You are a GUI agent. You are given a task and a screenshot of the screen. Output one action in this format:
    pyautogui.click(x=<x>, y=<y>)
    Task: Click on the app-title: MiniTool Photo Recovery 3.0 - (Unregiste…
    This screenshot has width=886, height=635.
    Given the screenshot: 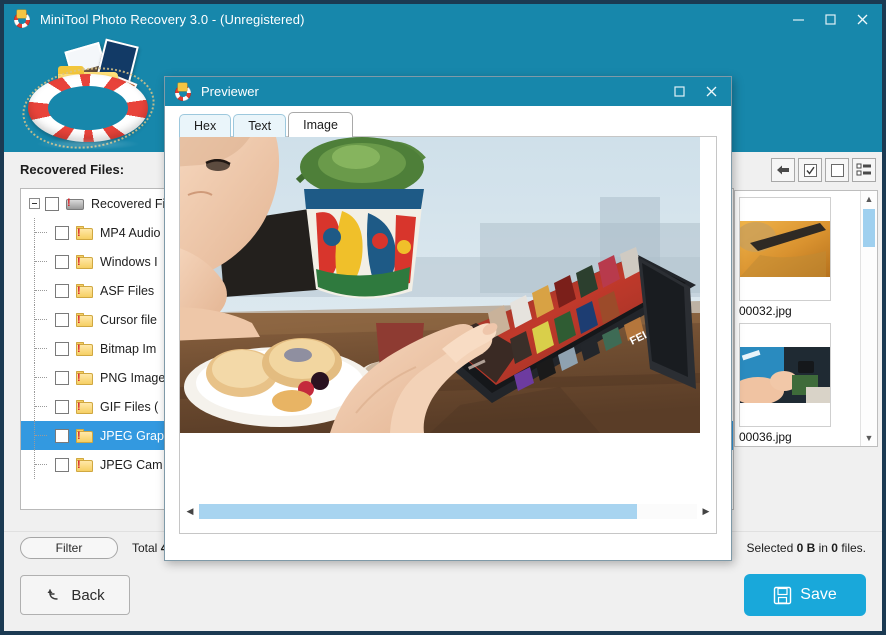 What is the action you would take?
    pyautogui.click(x=172, y=19)
    